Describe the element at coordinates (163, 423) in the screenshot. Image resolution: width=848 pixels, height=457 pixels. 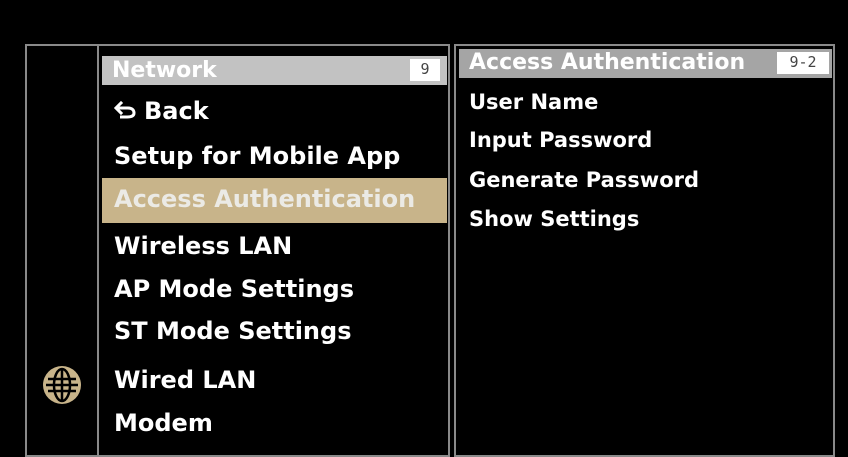
I see `menu-item-label: Modem` at that location.